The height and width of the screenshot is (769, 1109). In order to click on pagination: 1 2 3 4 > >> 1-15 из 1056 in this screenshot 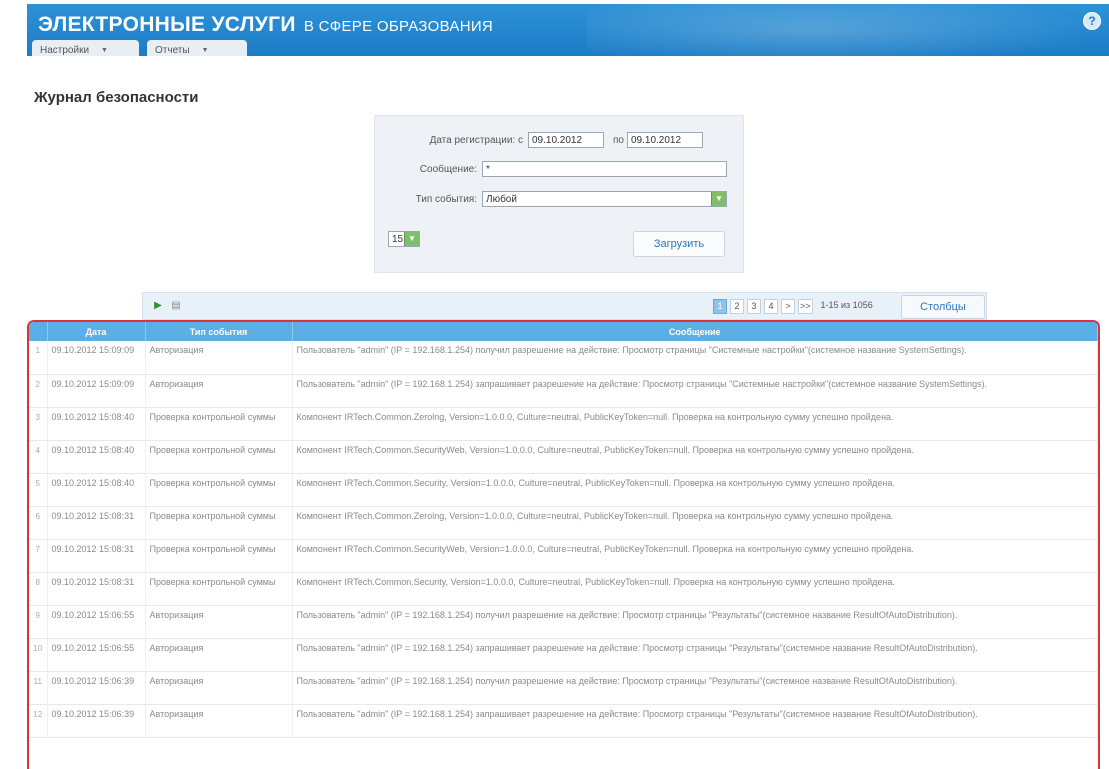, I will do `click(793, 306)`.